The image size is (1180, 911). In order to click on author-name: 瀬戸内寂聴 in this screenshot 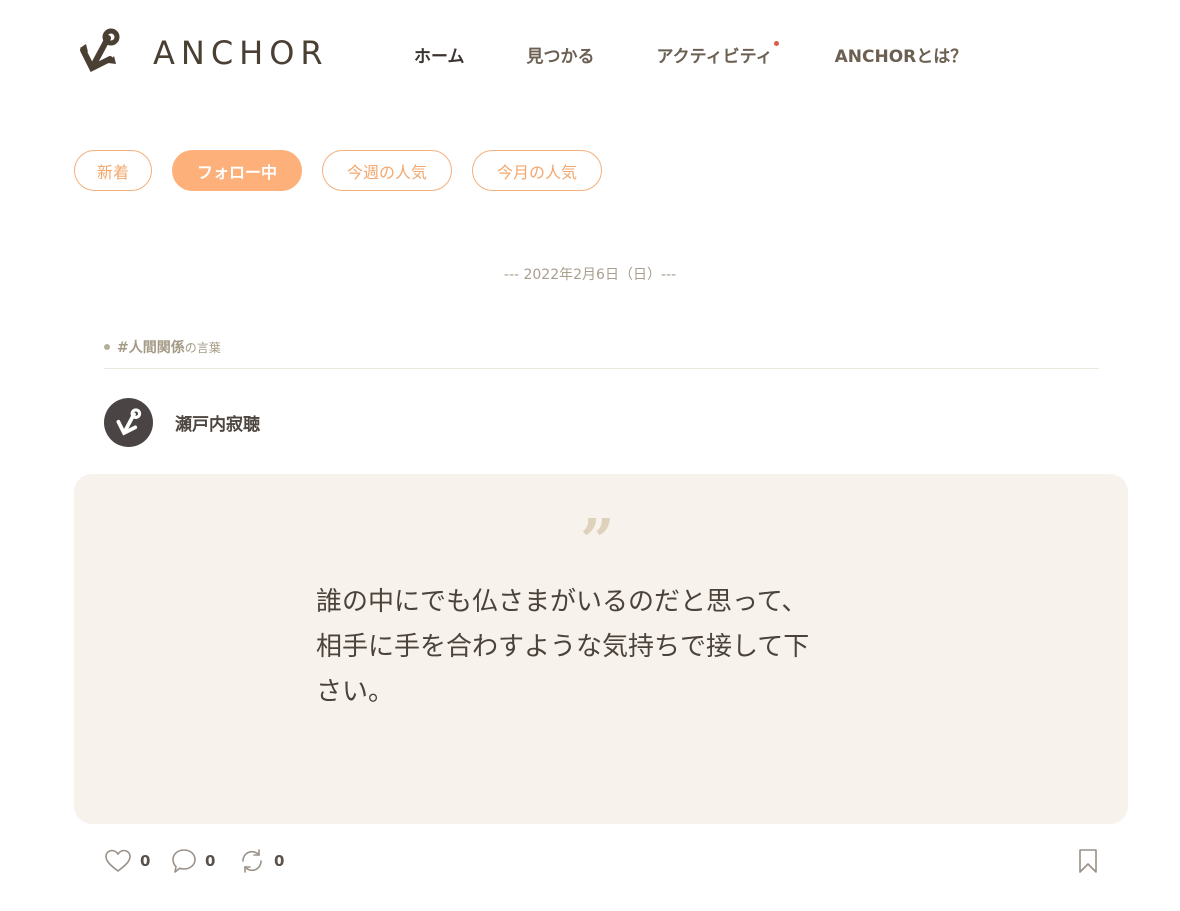, I will do `click(217, 422)`.